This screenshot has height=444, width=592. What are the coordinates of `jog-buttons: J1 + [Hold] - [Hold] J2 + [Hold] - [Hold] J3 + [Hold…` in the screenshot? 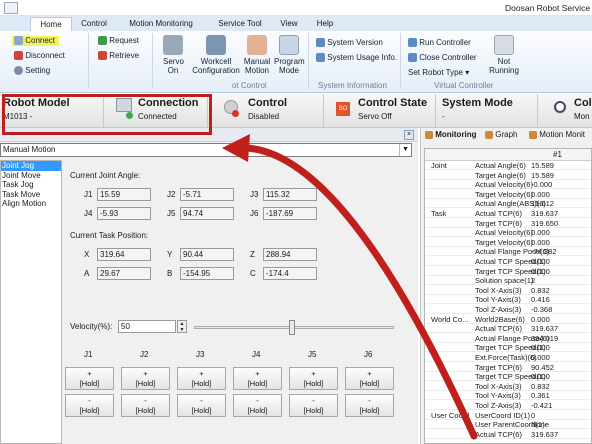 It's located at (241, 397).